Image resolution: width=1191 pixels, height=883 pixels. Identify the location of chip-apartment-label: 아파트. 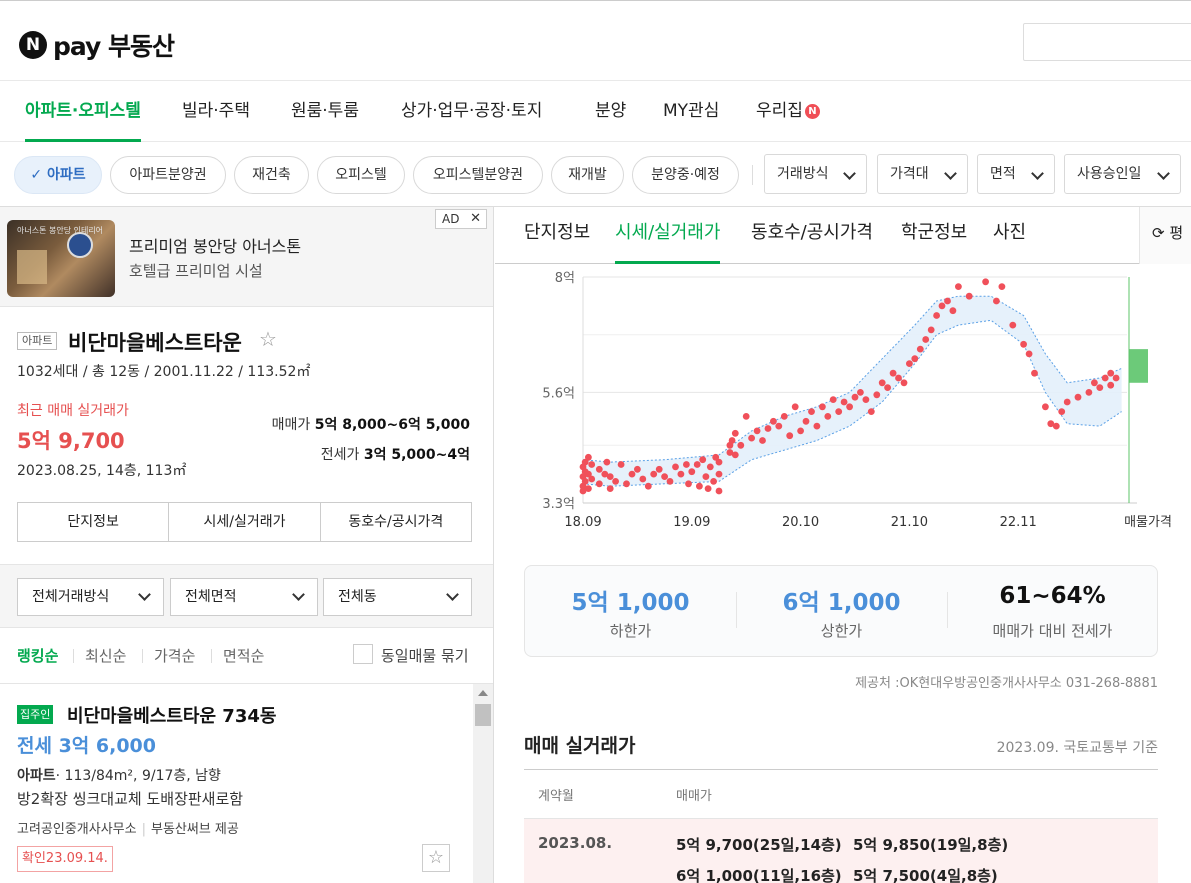
(66, 175).